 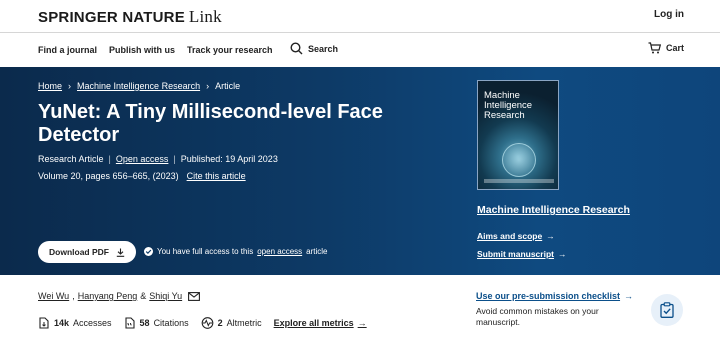 What do you see at coordinates (120, 252) in the screenshot?
I see `download-icon` at bounding box center [120, 252].